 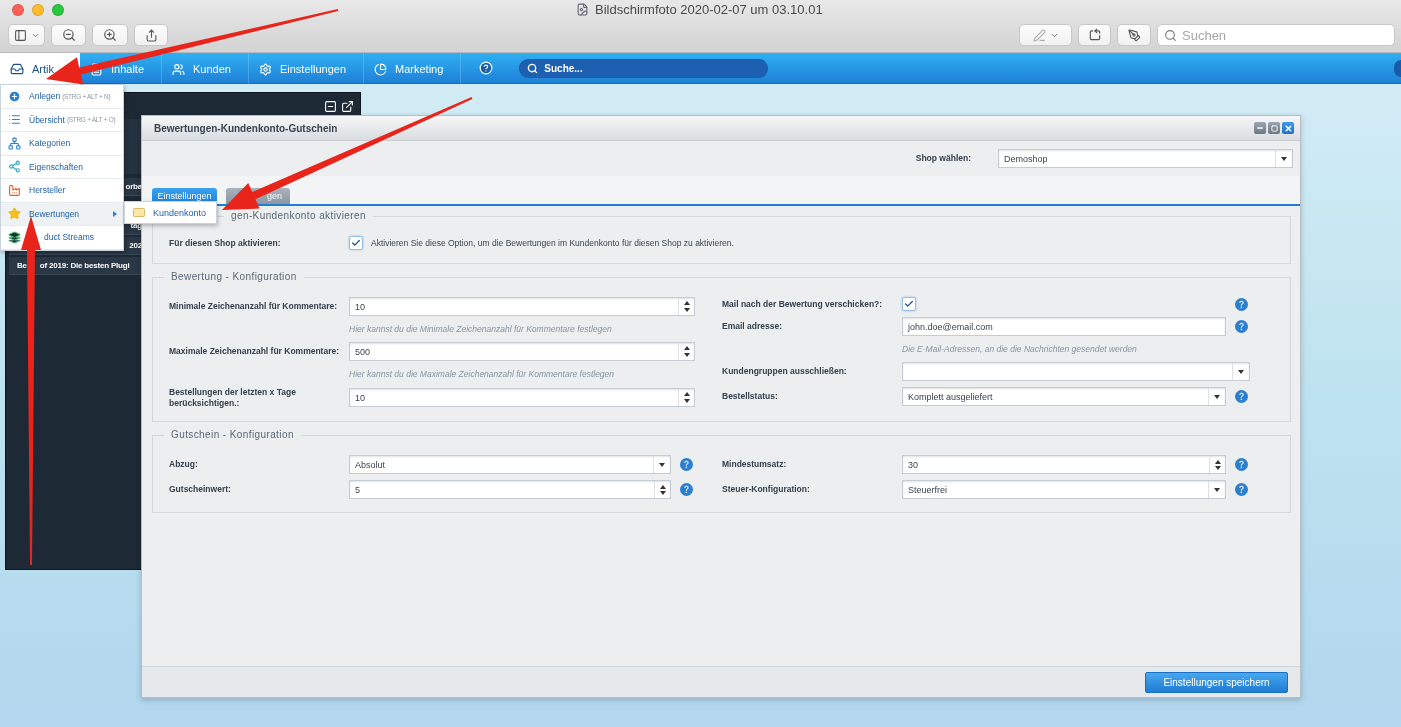 I want to click on rotate-icon, so click(x=1094, y=35).